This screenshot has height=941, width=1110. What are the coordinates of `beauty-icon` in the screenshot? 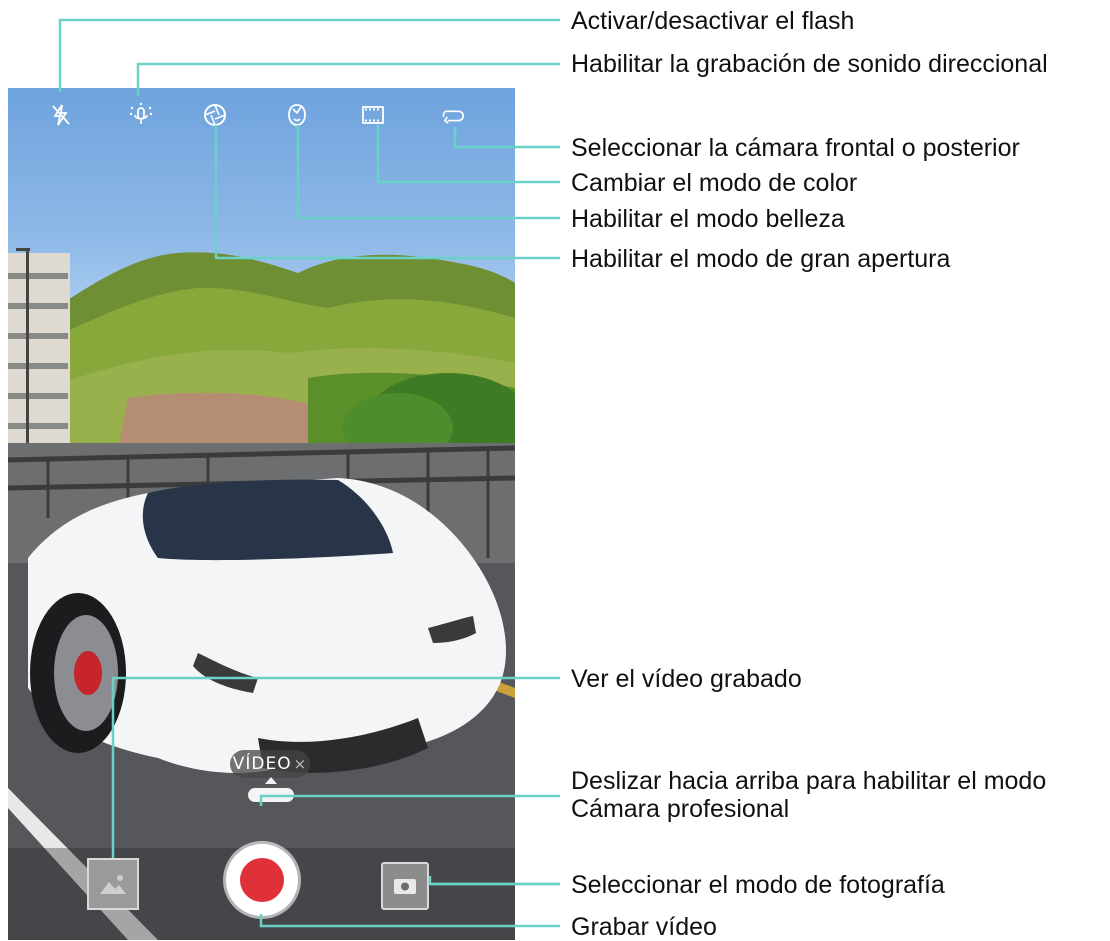 It's located at (297, 115).